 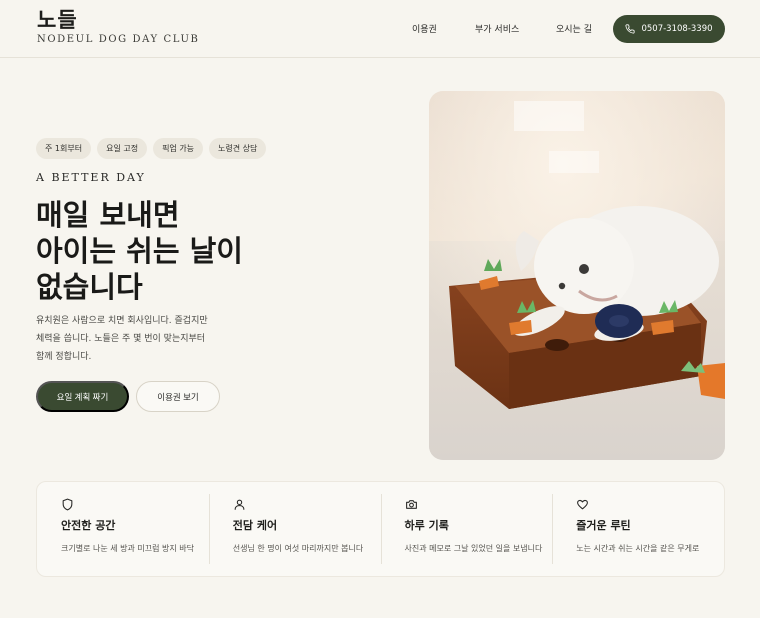 What do you see at coordinates (473, 548) in the screenshot?
I see `feature-description: 사진과 메모로 그날 있었던 일을 보냅니다` at bounding box center [473, 548].